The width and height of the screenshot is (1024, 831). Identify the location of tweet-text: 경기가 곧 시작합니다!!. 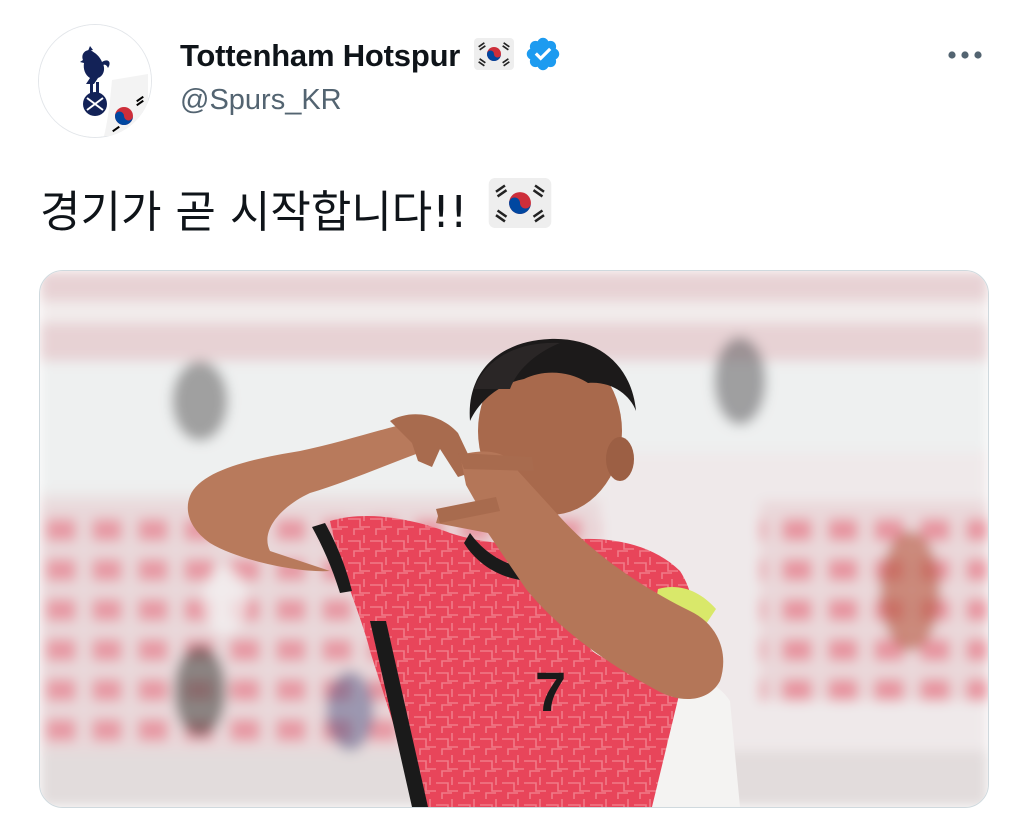
(296, 208).